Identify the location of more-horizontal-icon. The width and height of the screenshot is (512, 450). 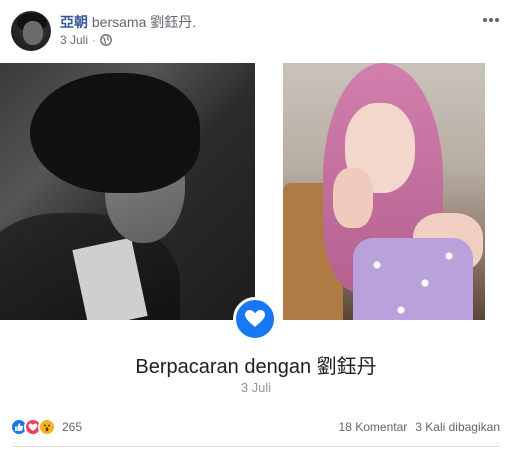
(491, 17).